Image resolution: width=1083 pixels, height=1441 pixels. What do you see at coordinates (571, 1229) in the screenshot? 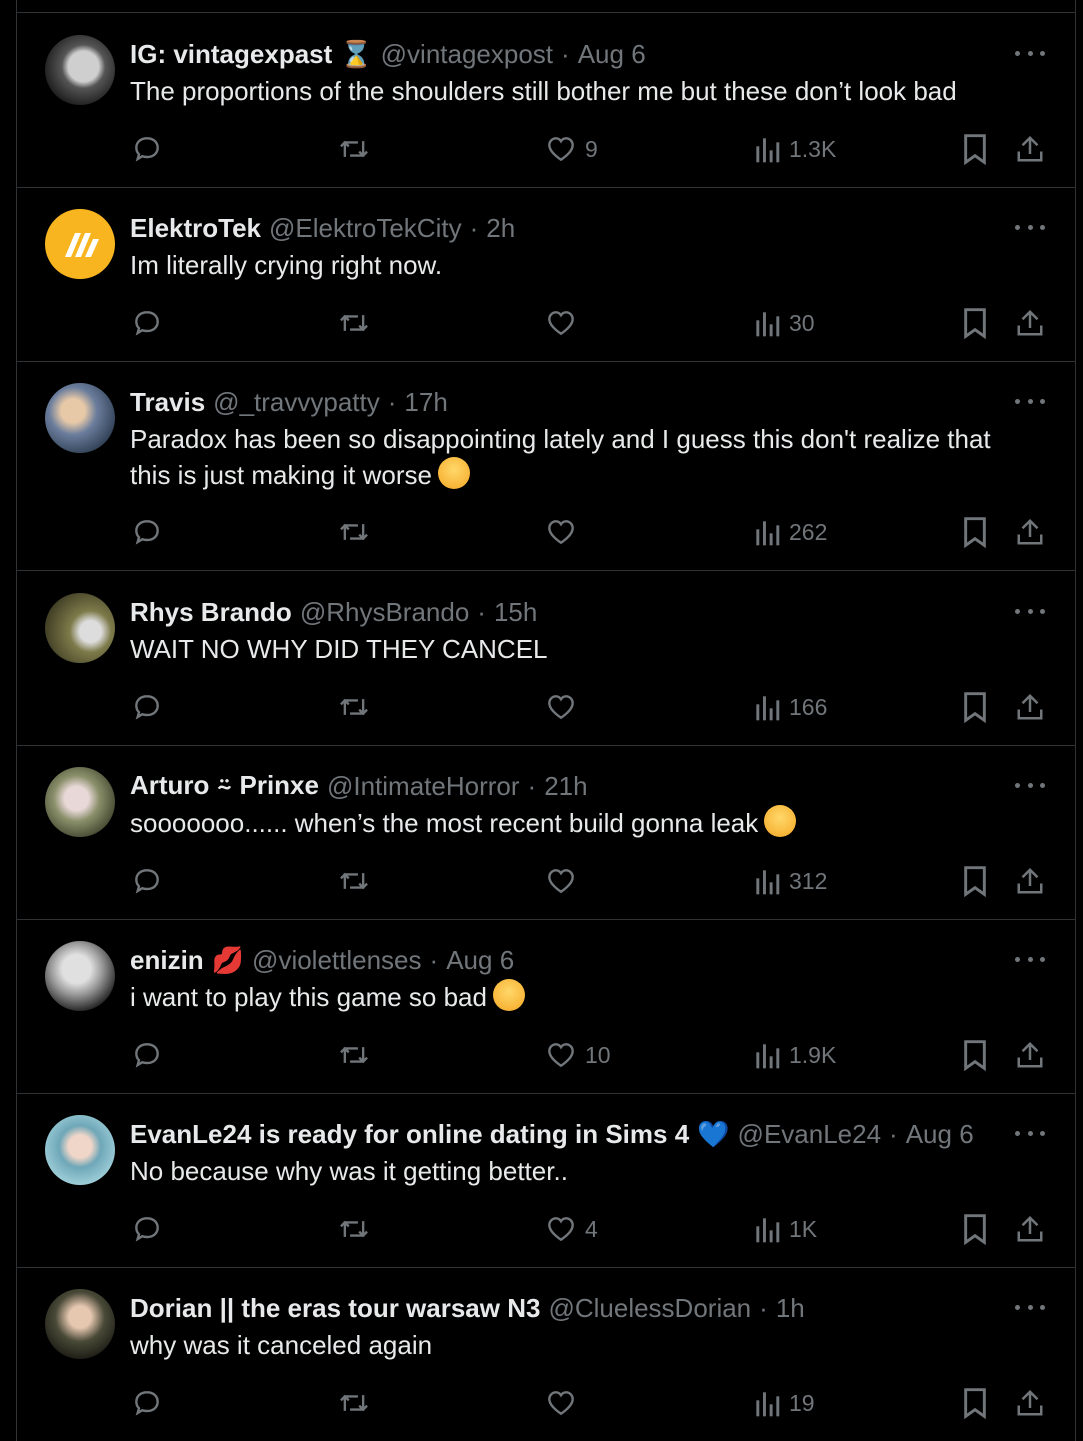
I see `like-button: 4` at bounding box center [571, 1229].